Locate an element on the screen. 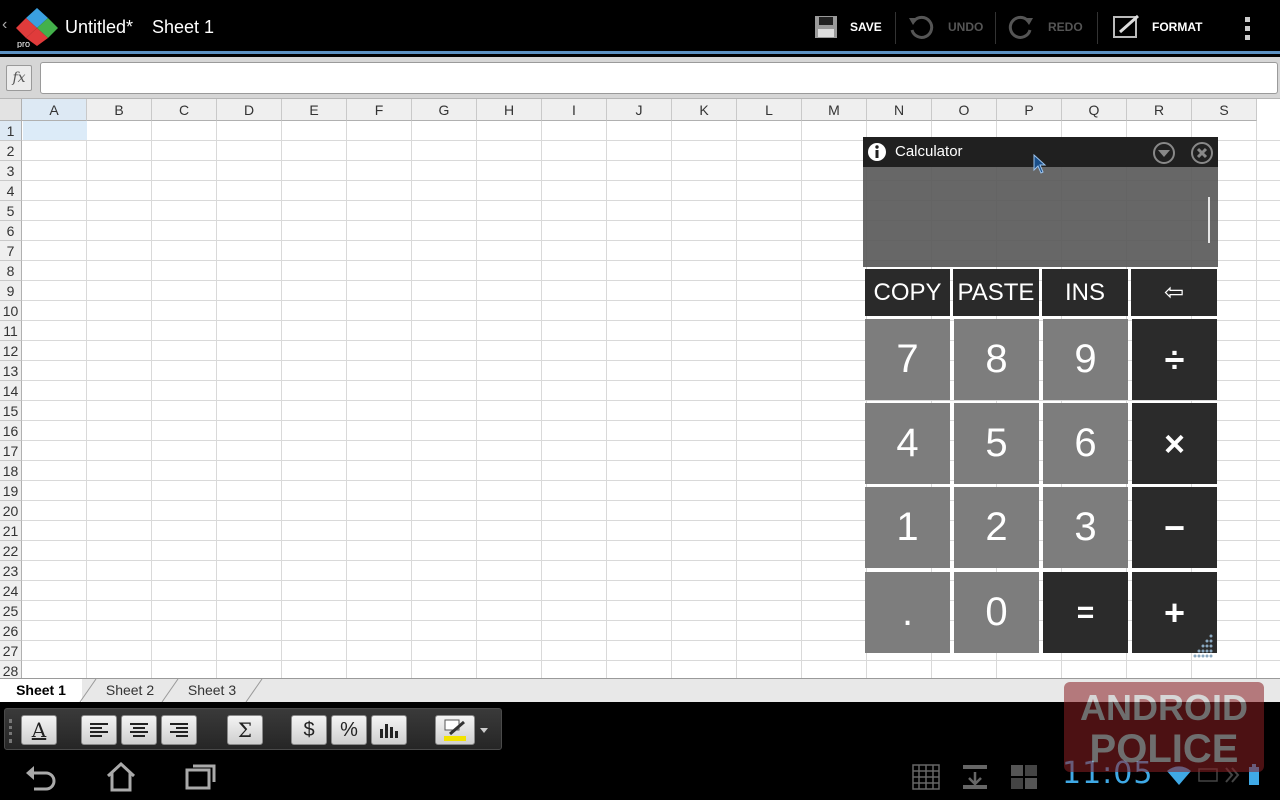 Image resolution: width=1280 pixels, height=800 pixels. column-header: G is located at coordinates (444, 110).